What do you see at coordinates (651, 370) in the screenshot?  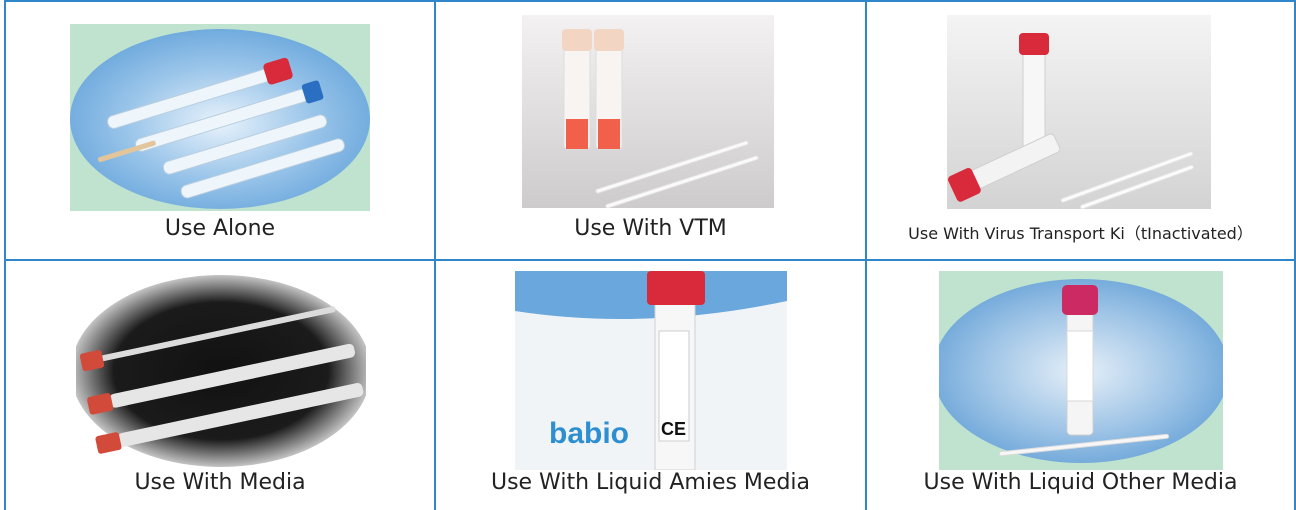 I see `liquid-amies-media-tube-photo: babio CE` at bounding box center [651, 370].